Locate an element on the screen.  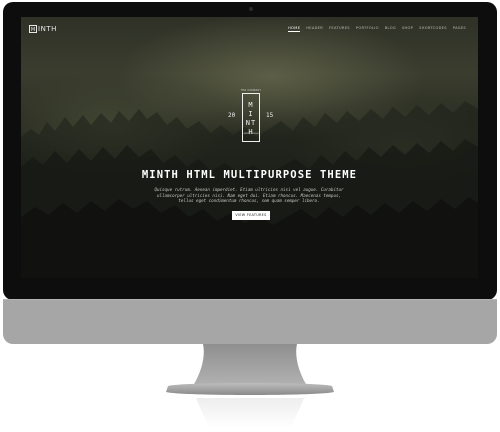
nav-item-blog: BLOG is located at coordinates (390, 29).